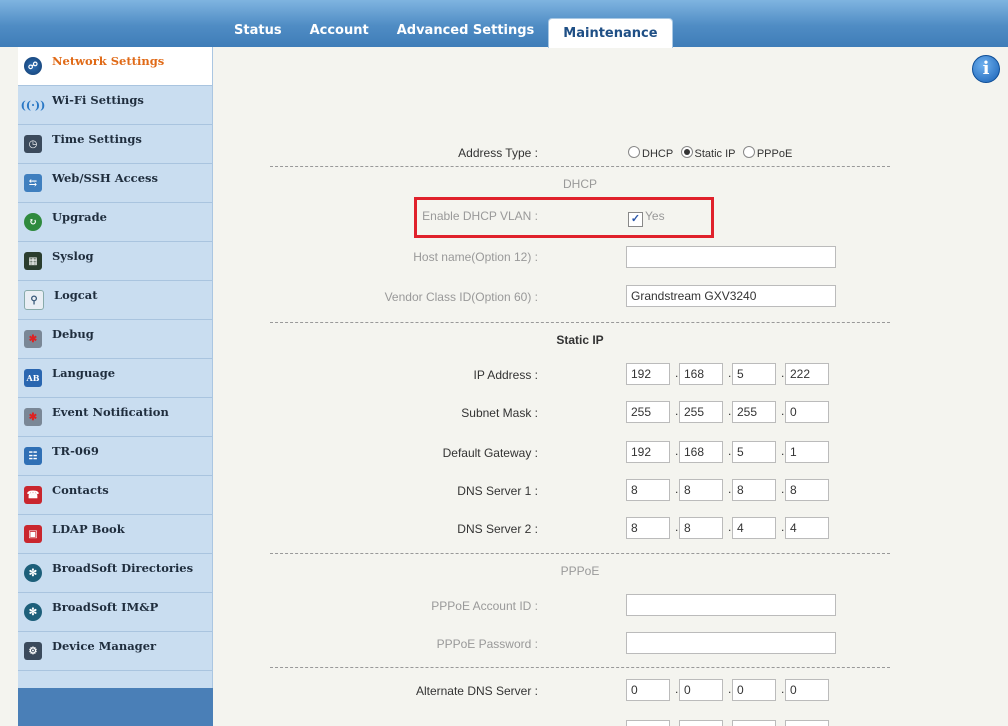  What do you see at coordinates (767, 153) in the screenshot?
I see `address-type-pppoe-option: PPPoE` at bounding box center [767, 153].